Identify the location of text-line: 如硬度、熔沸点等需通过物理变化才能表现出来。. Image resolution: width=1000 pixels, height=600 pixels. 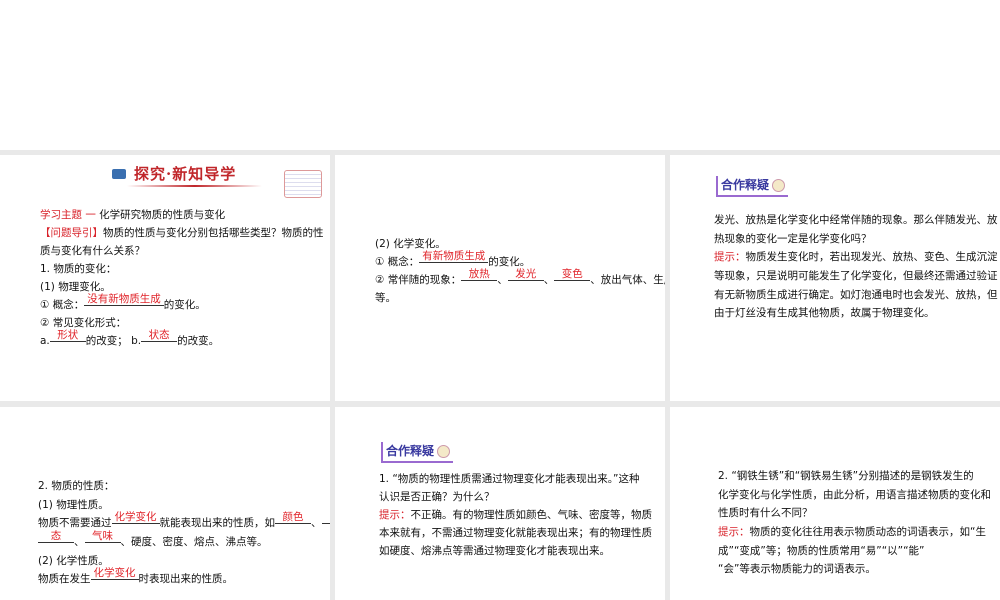
(517, 551).